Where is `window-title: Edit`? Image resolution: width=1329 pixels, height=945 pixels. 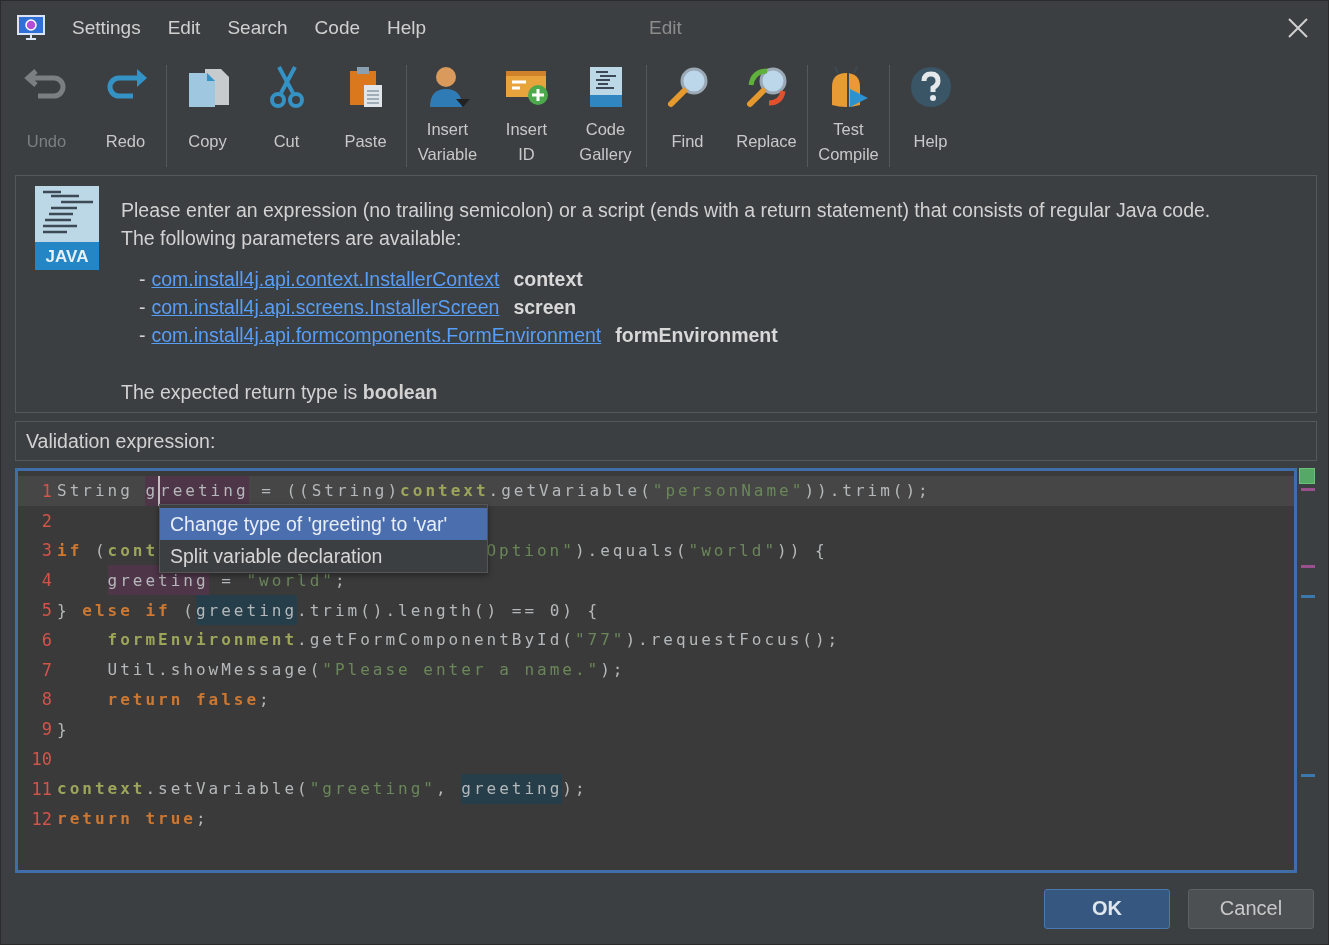
window-title: Edit is located at coordinates (665, 28).